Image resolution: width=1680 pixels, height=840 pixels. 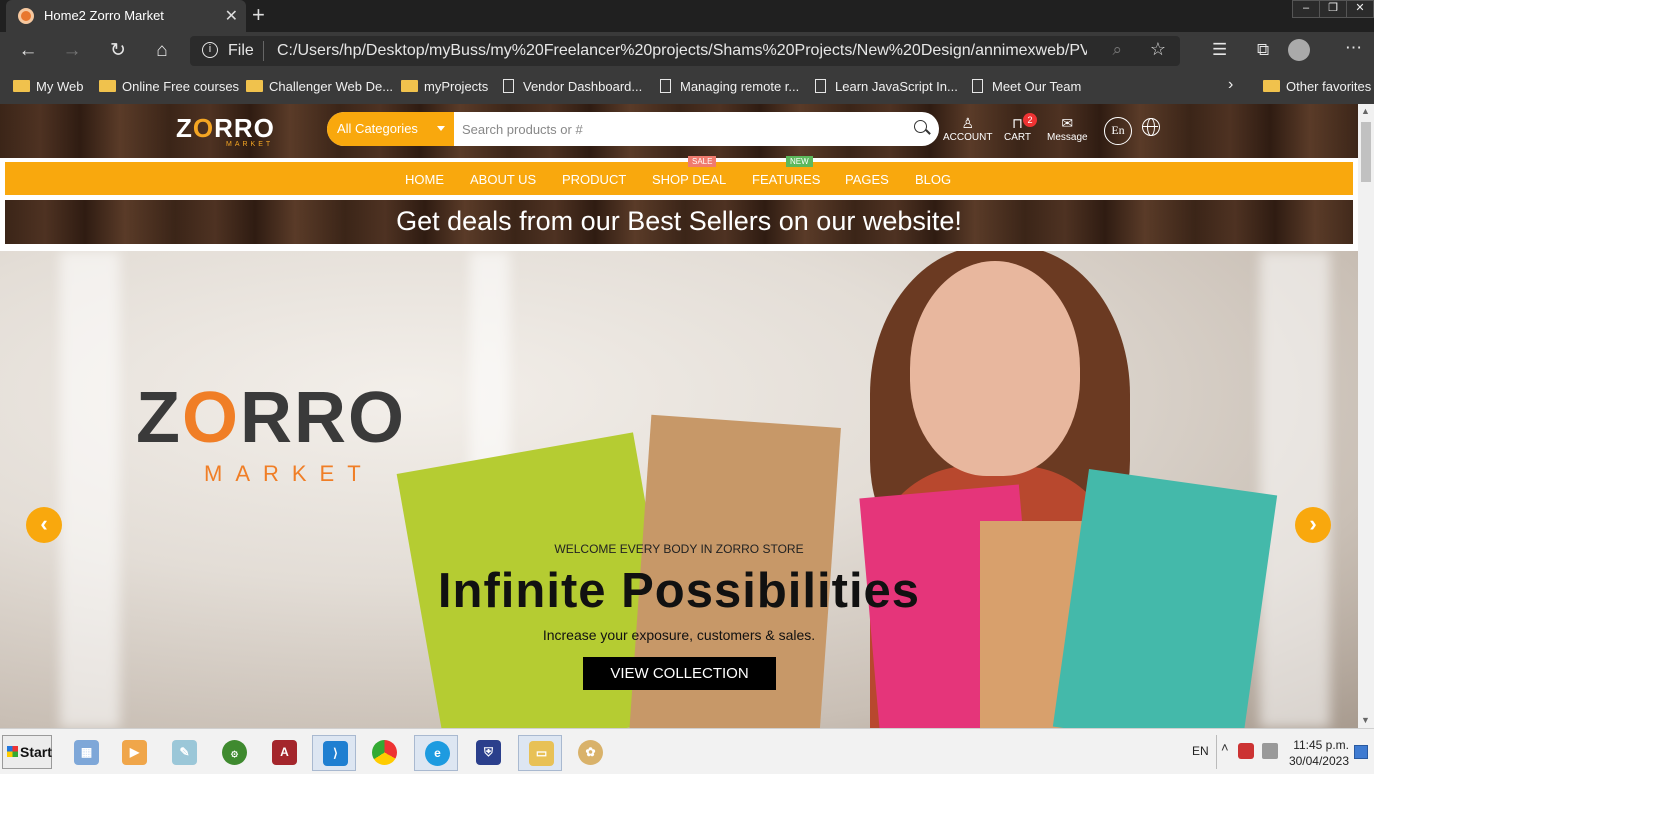 I want to click on forward-button: →, so click(x=72, y=51).